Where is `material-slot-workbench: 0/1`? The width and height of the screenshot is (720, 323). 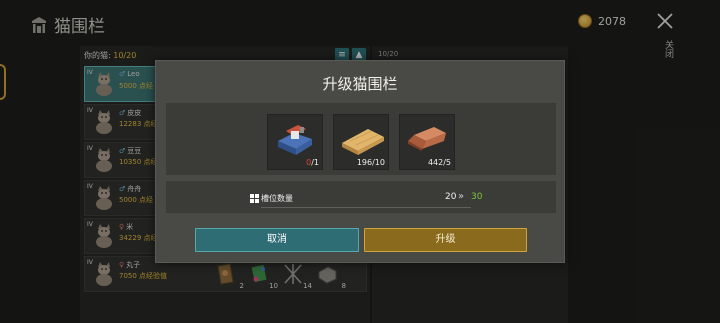 material-slot-workbench: 0/1 is located at coordinates (295, 142).